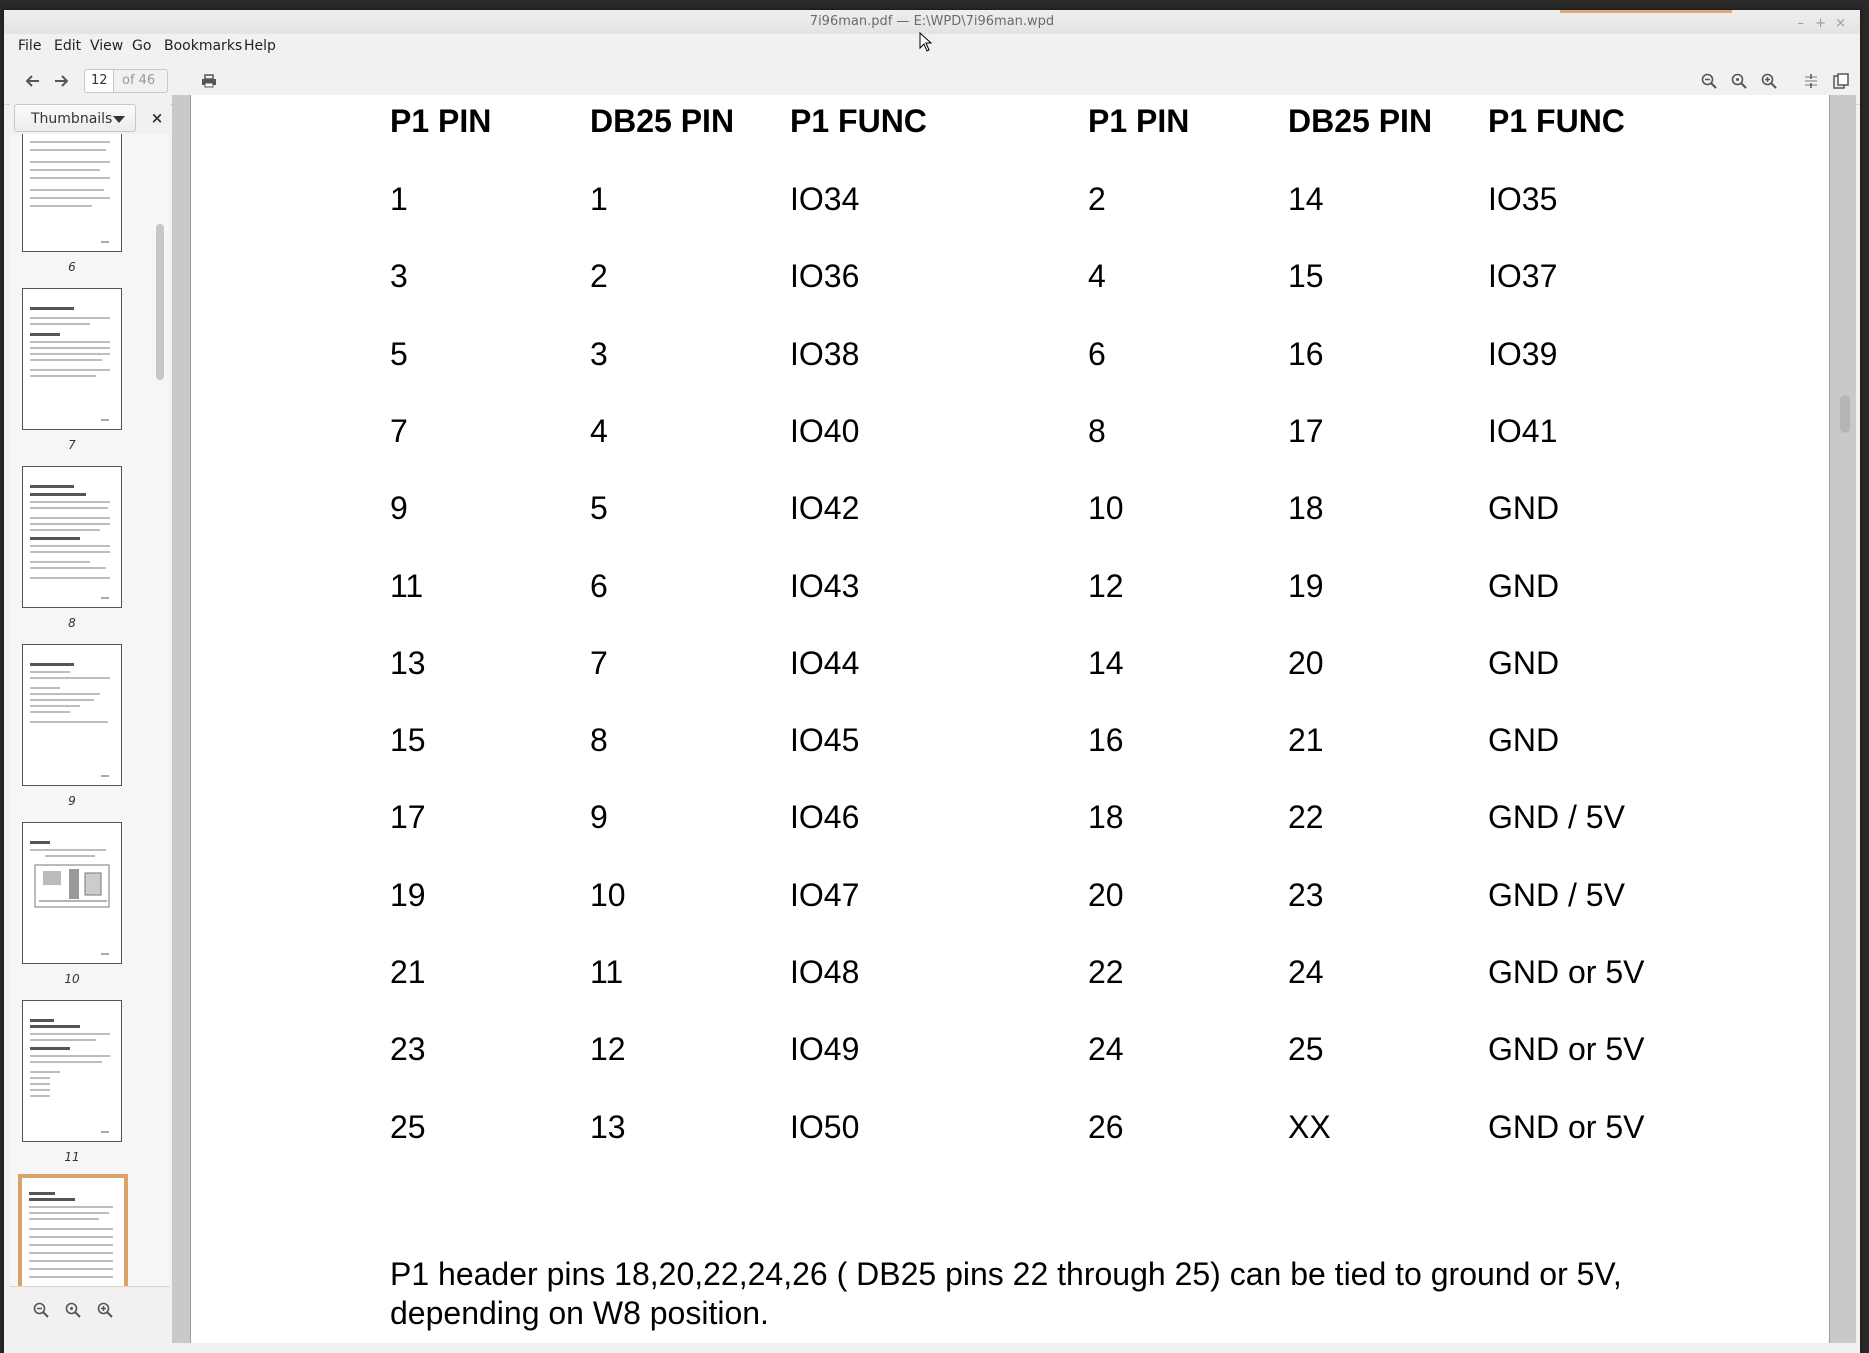 The image size is (1869, 1353). Describe the element at coordinates (72, 979) in the screenshot. I see `thumbnail-label: 10` at that location.